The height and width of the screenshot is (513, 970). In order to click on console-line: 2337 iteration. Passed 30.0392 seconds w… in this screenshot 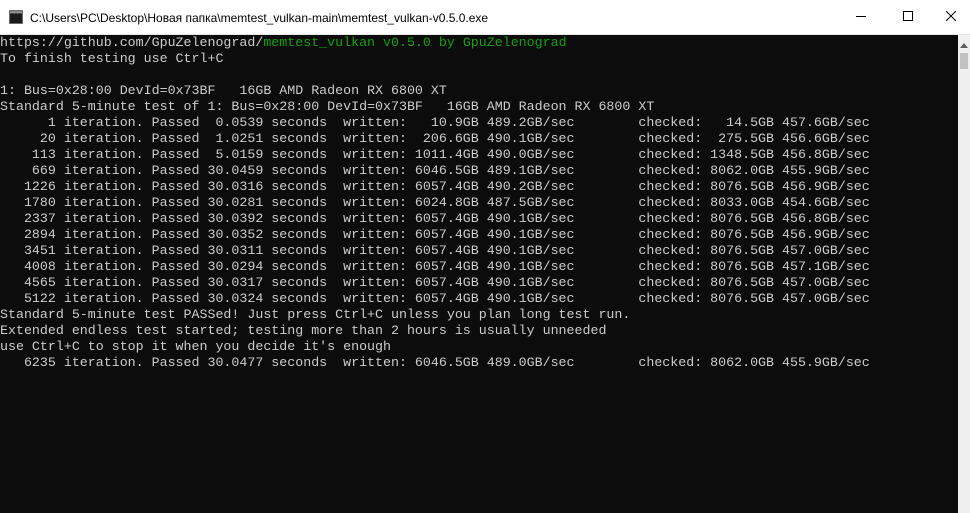, I will do `click(435, 218)`.